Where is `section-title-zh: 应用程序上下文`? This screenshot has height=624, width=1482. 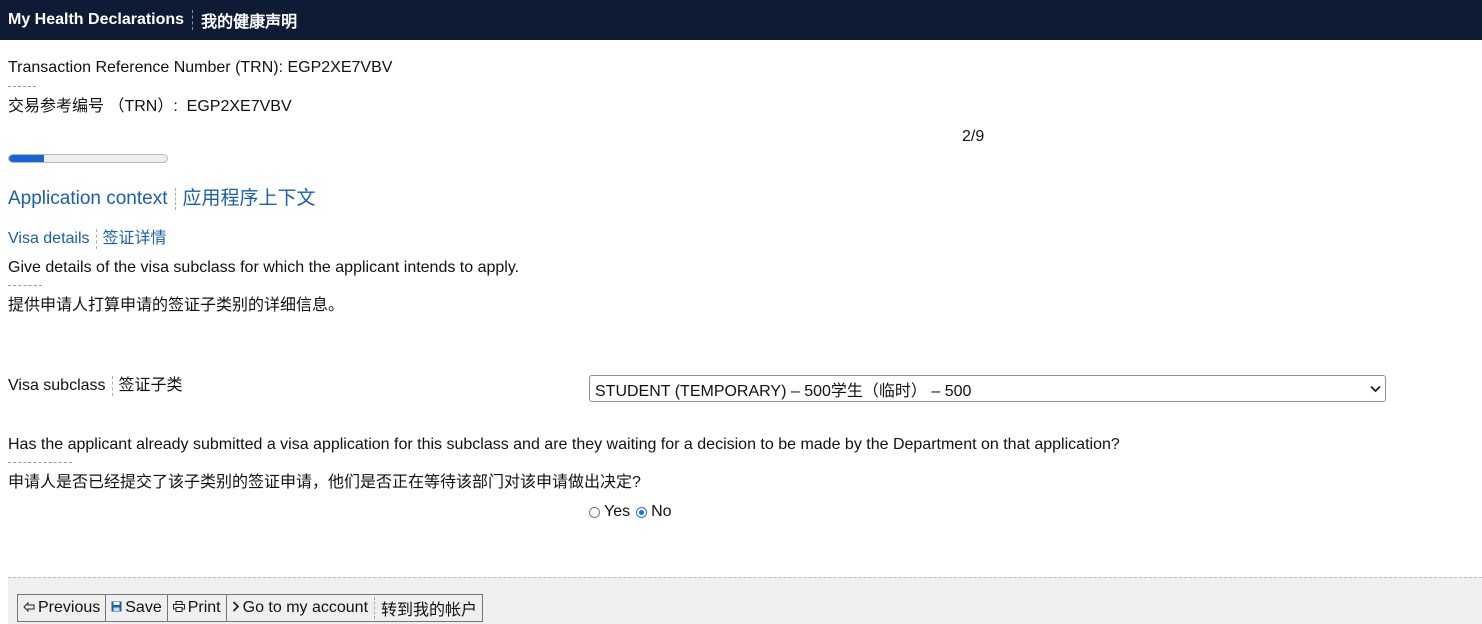 section-title-zh: 应用程序上下文 is located at coordinates (249, 198).